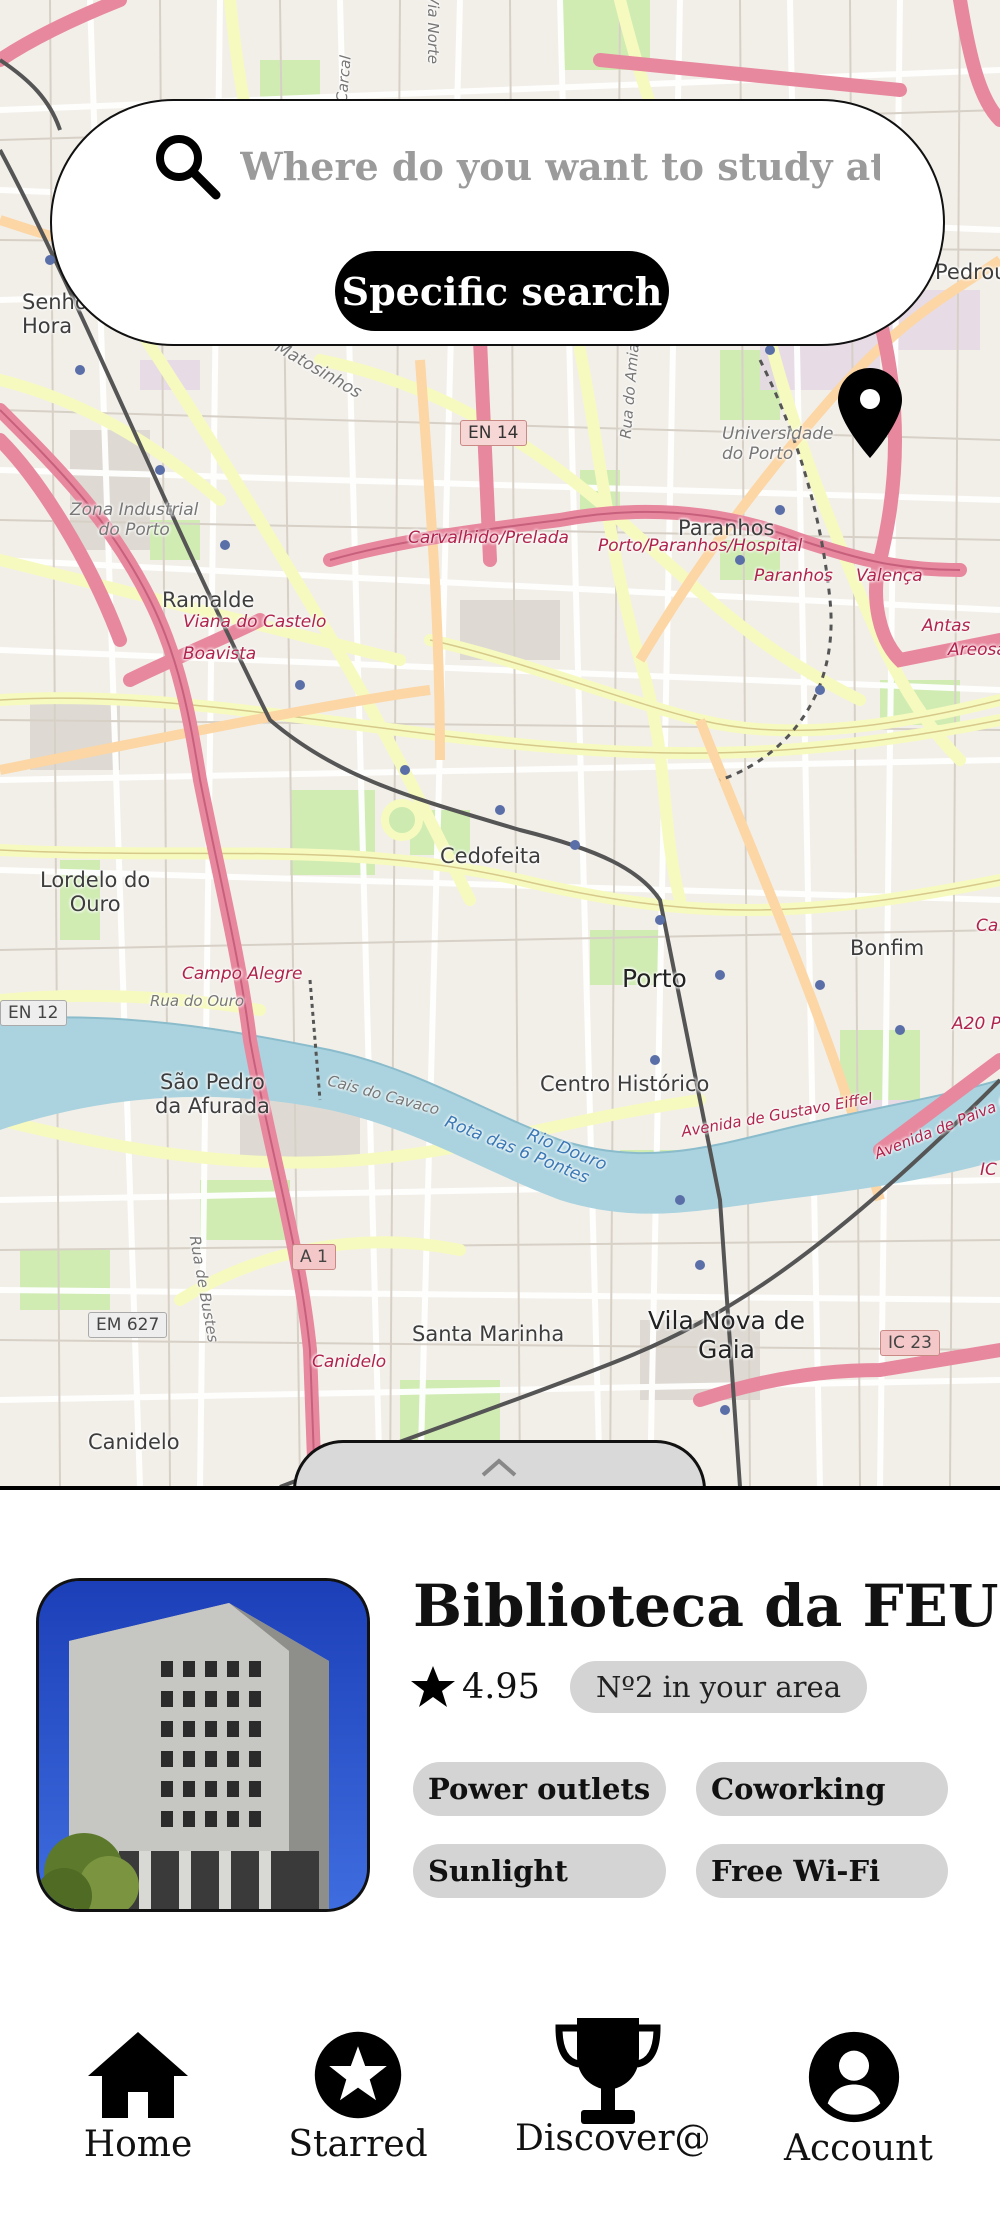  What do you see at coordinates (539, 1871) in the screenshot?
I see `tag-sunlight: Sunlight` at bounding box center [539, 1871].